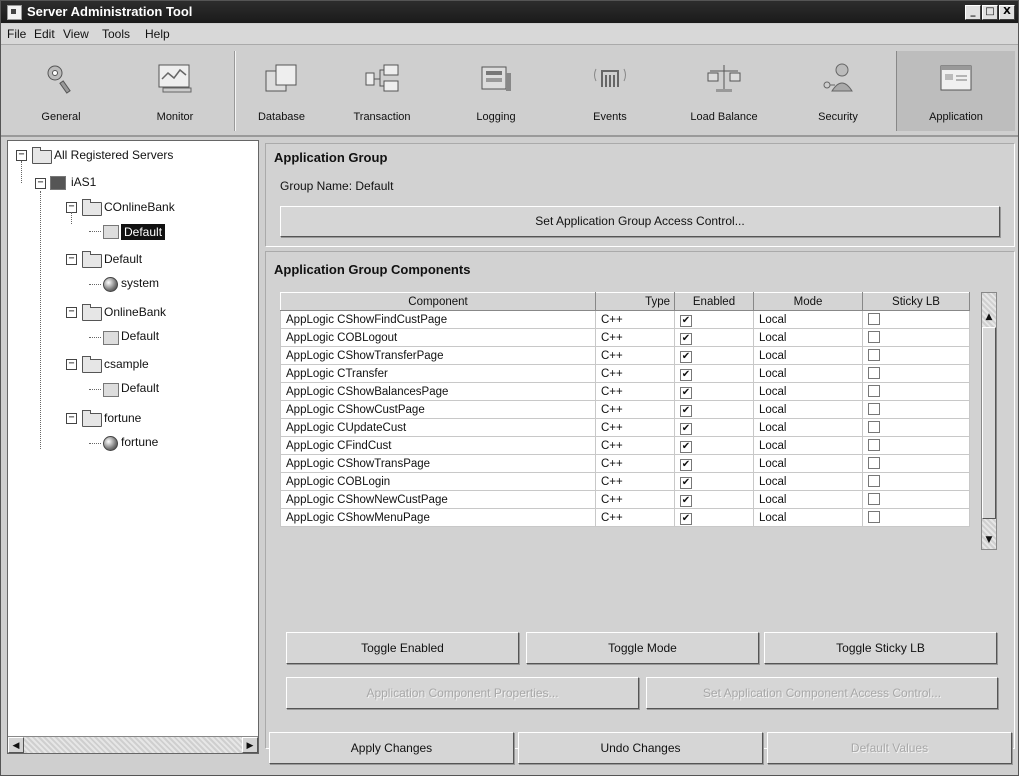 The width and height of the screenshot is (1019, 776). Describe the element at coordinates (123, 259) in the screenshot. I see `tree-group-default: Default` at that location.